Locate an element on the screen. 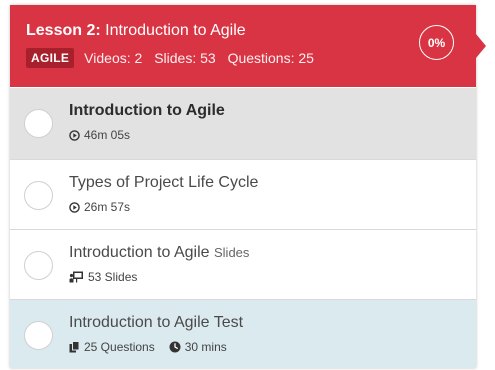 This screenshot has height=370, width=495. slide-count: Slides: 53 is located at coordinates (185, 58).